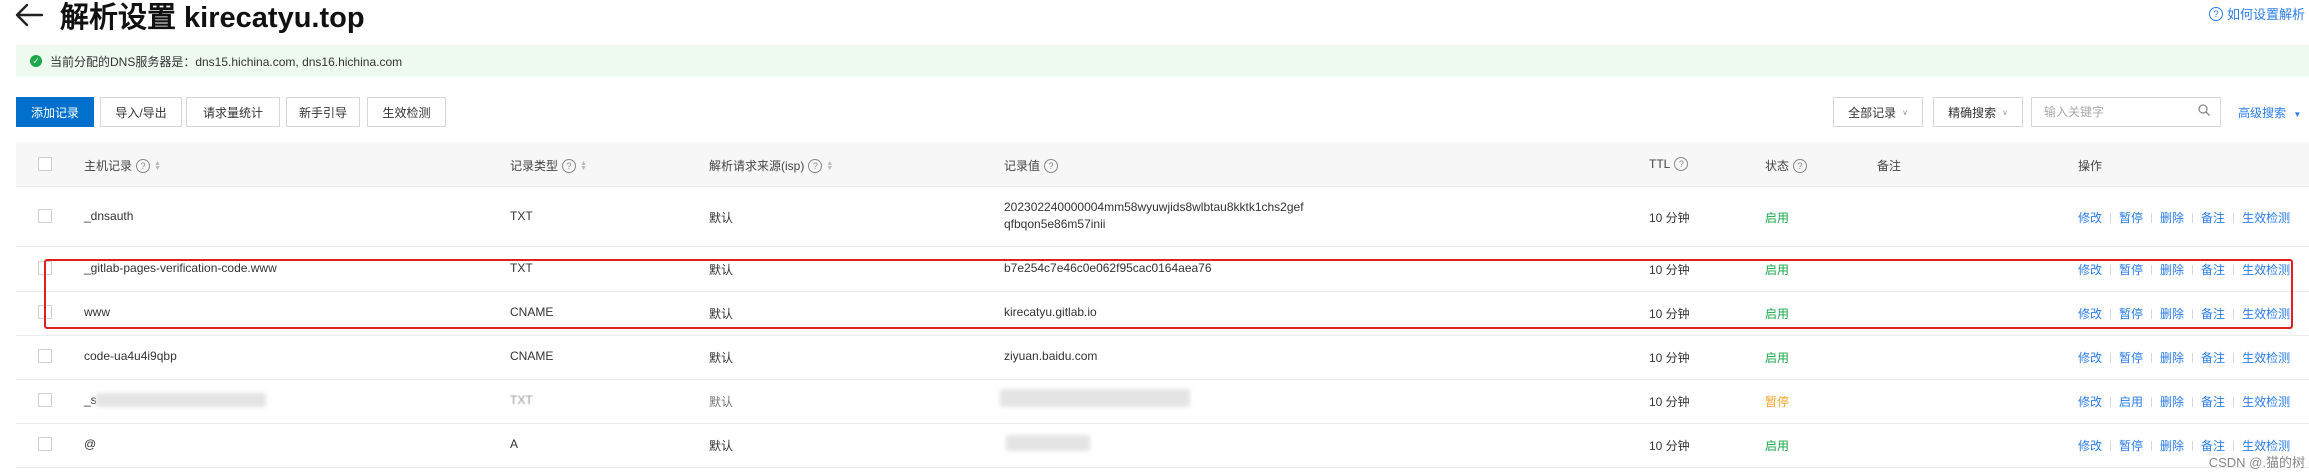 This screenshot has height=475, width=2309. Describe the element at coordinates (233, 112) in the screenshot. I see `request-stats-button: 请求量统计` at that location.